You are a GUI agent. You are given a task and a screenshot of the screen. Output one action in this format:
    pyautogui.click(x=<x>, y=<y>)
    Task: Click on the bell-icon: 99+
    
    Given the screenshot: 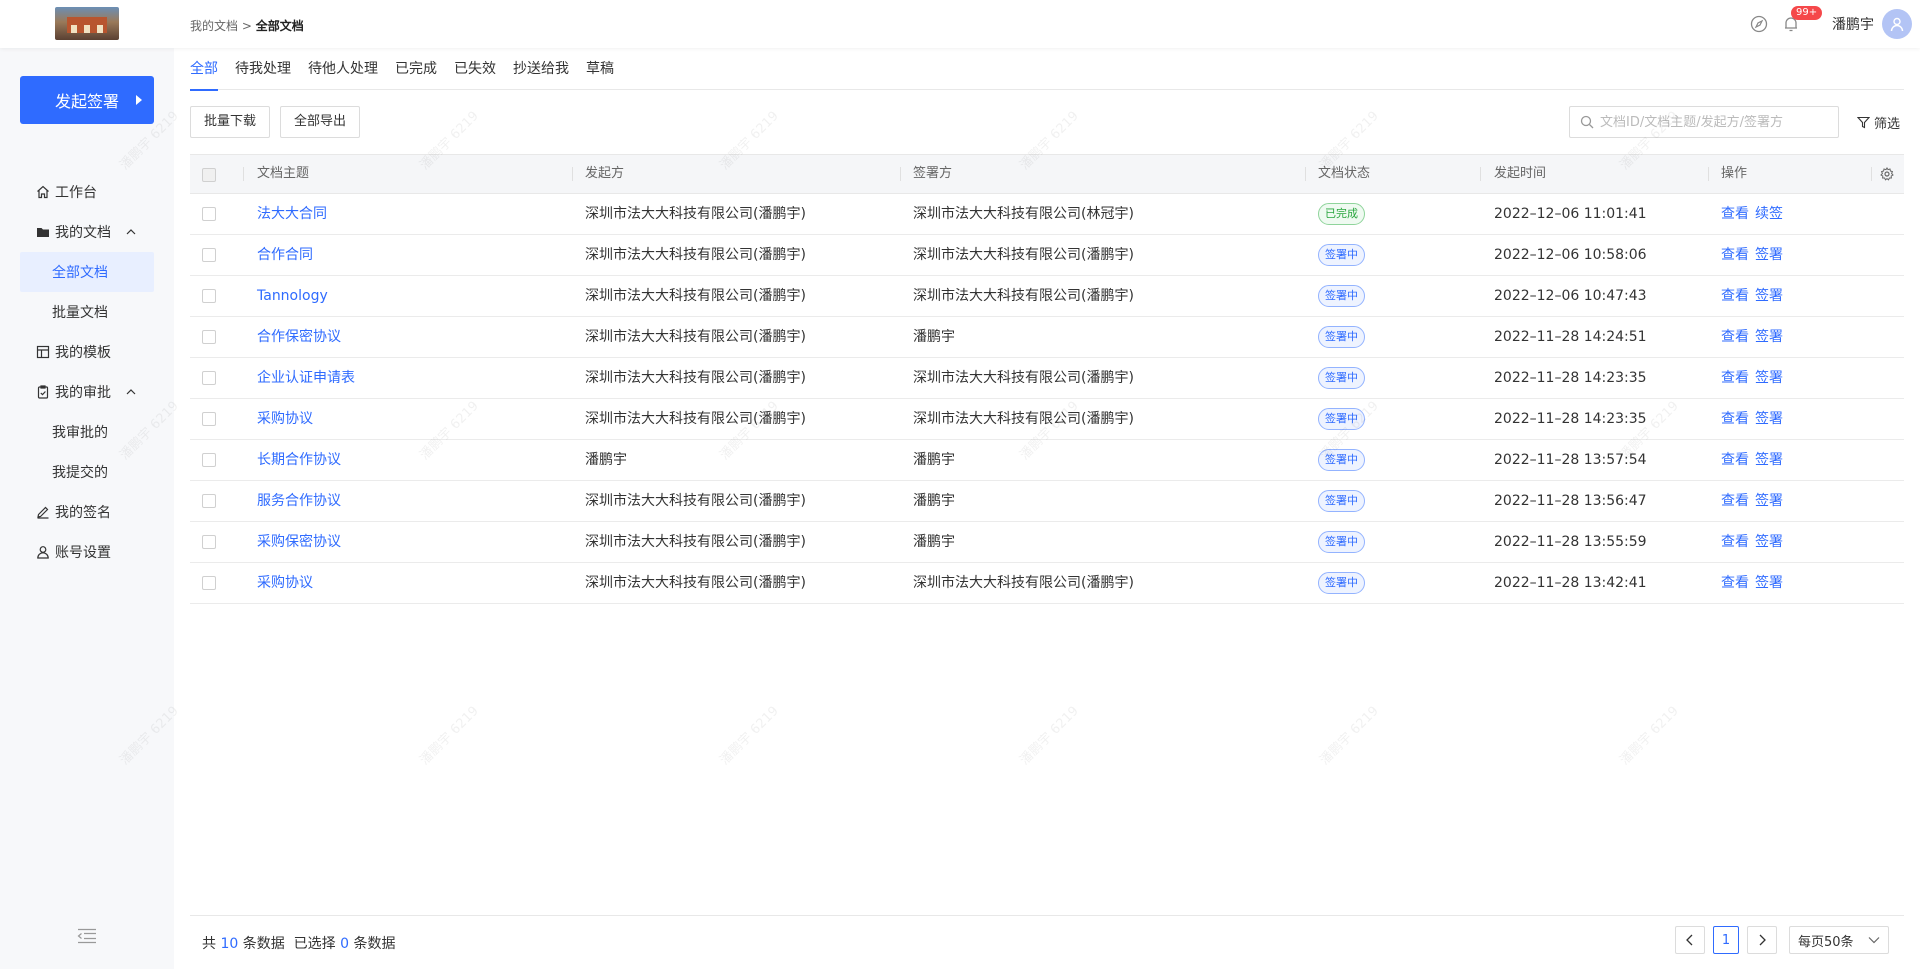 What is the action you would take?
    pyautogui.click(x=1802, y=19)
    